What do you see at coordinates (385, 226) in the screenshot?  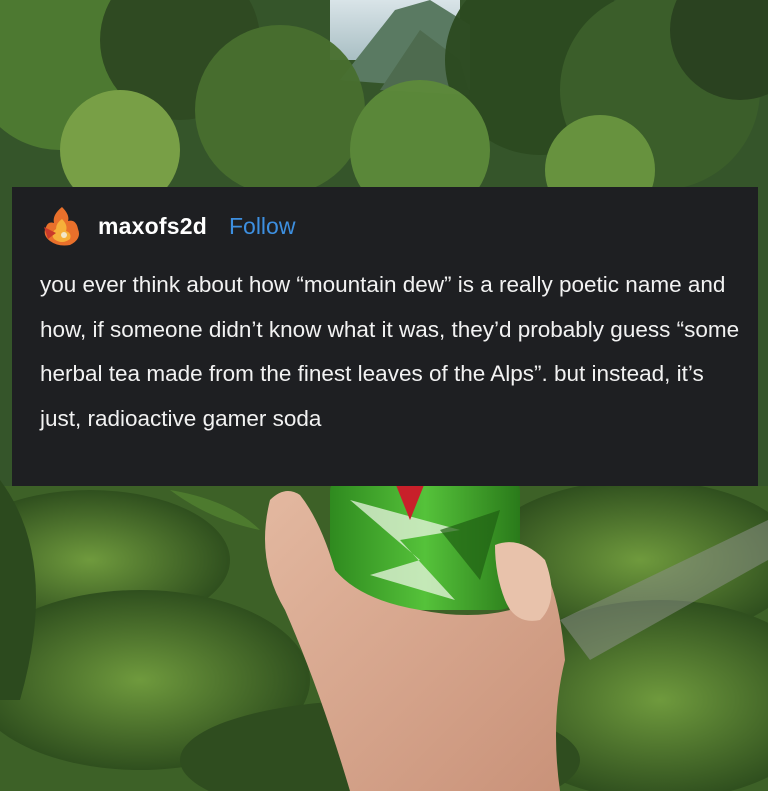 I see `post-header: maxofs2d Follow` at bounding box center [385, 226].